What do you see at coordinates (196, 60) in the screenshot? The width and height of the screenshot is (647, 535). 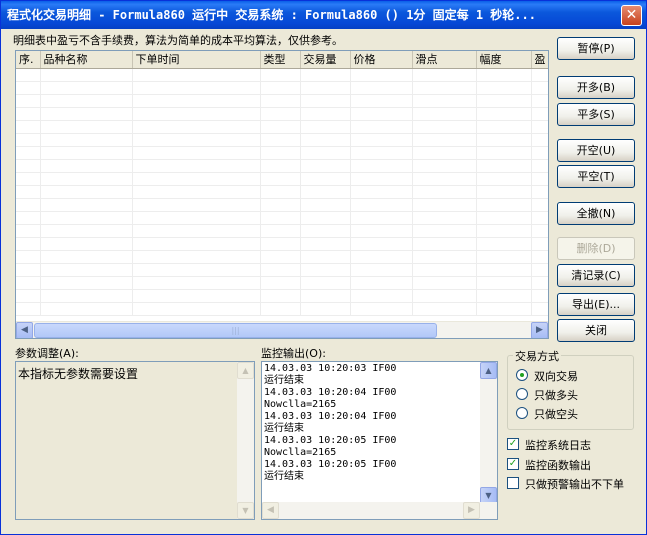 I see `column-header-time: 下单时间` at bounding box center [196, 60].